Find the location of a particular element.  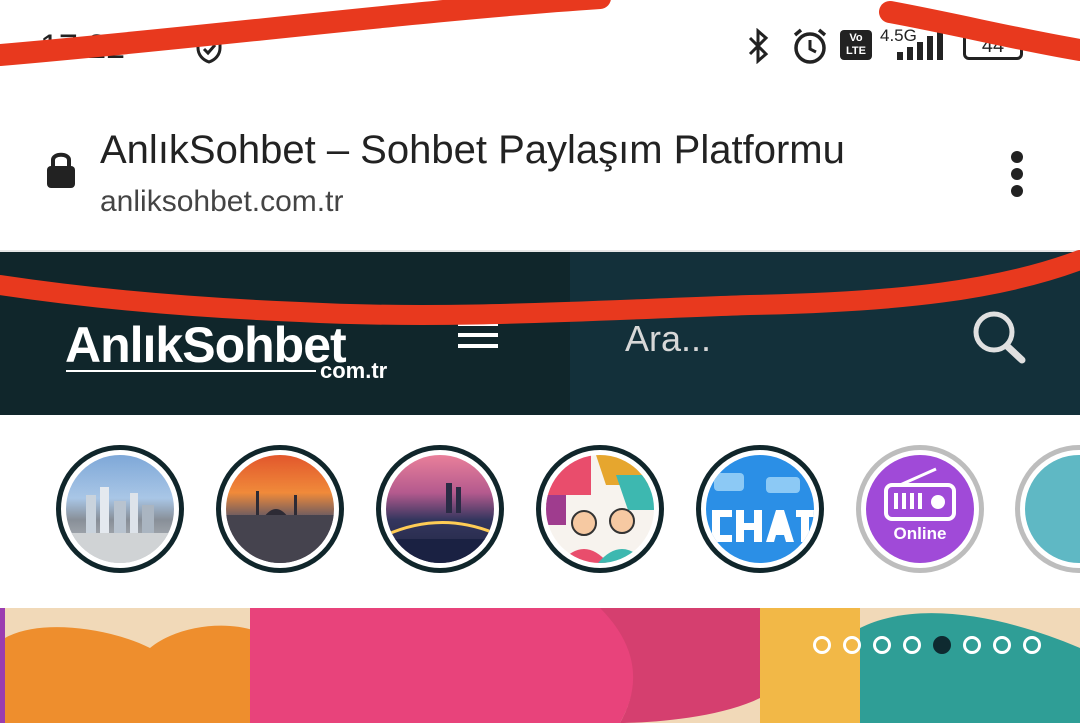

red-scribble-top is located at coordinates (540, 33).